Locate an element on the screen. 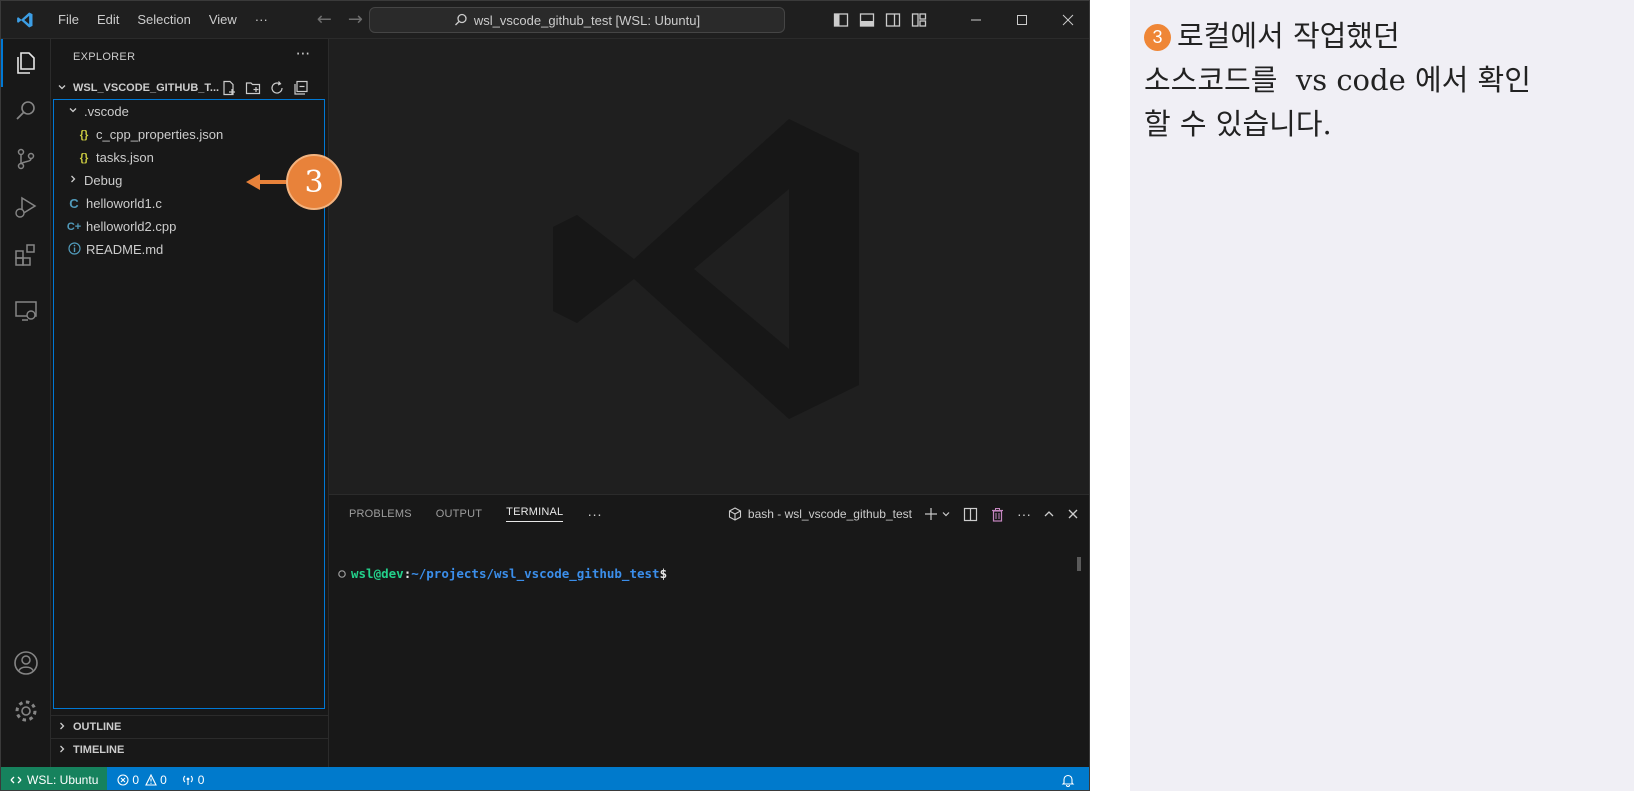 This screenshot has width=1634, height=791. new-folder-icon is located at coordinates (253, 88).